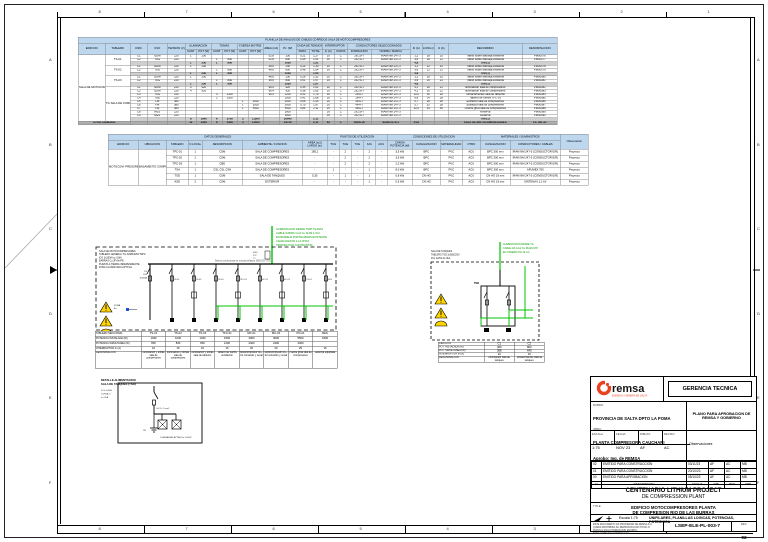 Image resolution: width=768 pixels, height=542 pixels. I want to click on description-cell: Iluminacion y tomas sala de tableros, so click(202, 360).